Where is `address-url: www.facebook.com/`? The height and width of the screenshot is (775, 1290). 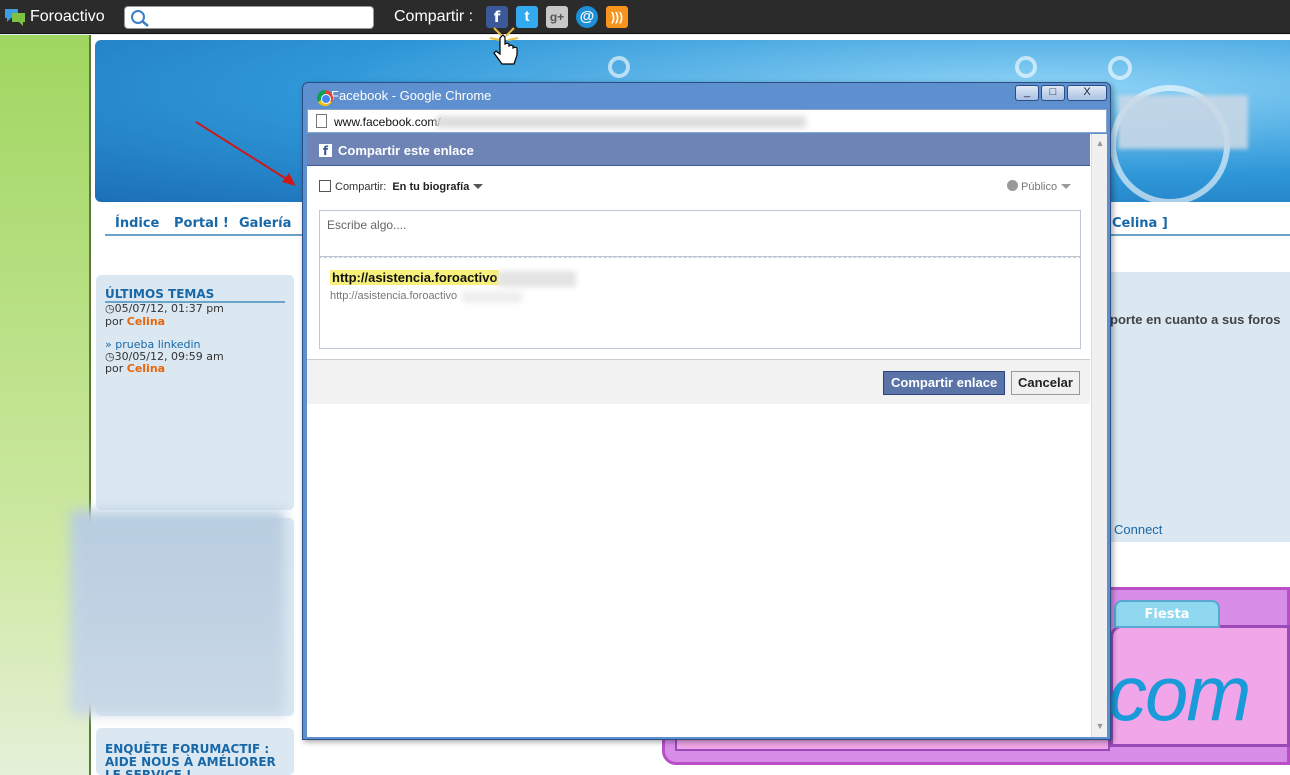 address-url: www.facebook.com/ is located at coordinates (387, 122).